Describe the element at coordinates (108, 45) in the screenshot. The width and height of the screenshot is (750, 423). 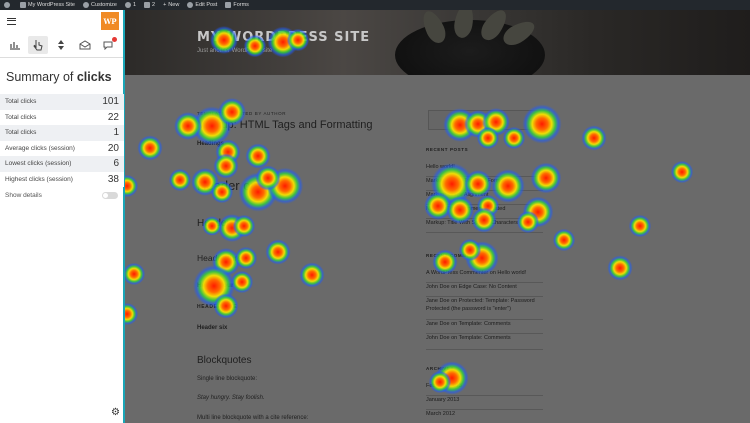
I see `comment-icon` at that location.